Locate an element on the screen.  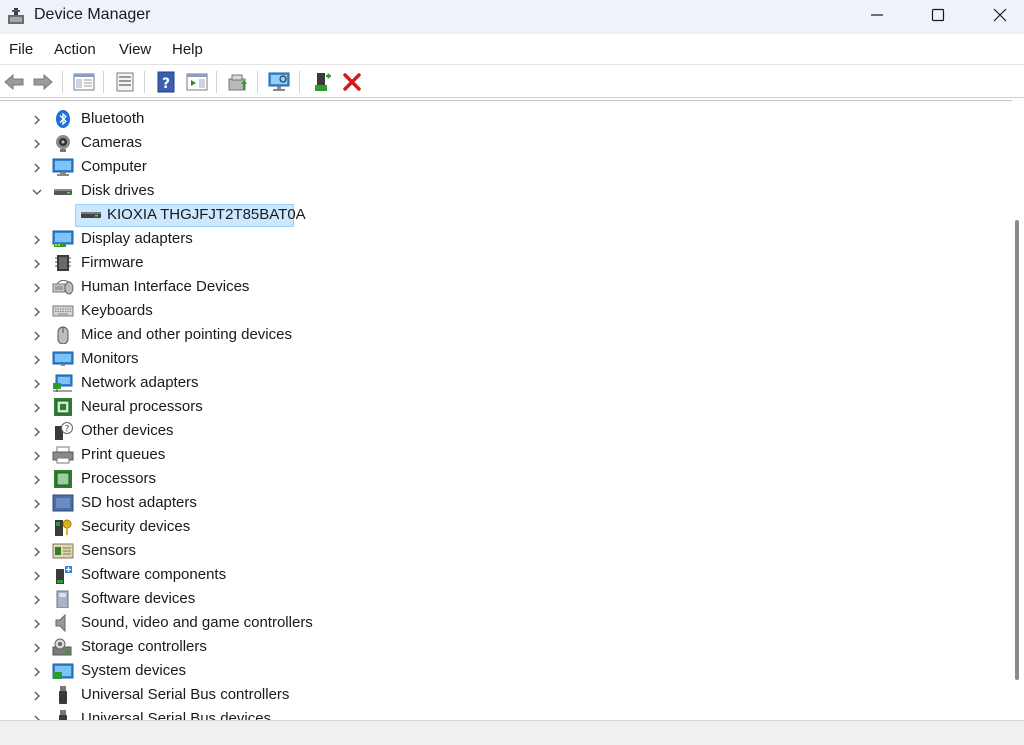
disk-drive-icon is located at coordinates (63, 192).